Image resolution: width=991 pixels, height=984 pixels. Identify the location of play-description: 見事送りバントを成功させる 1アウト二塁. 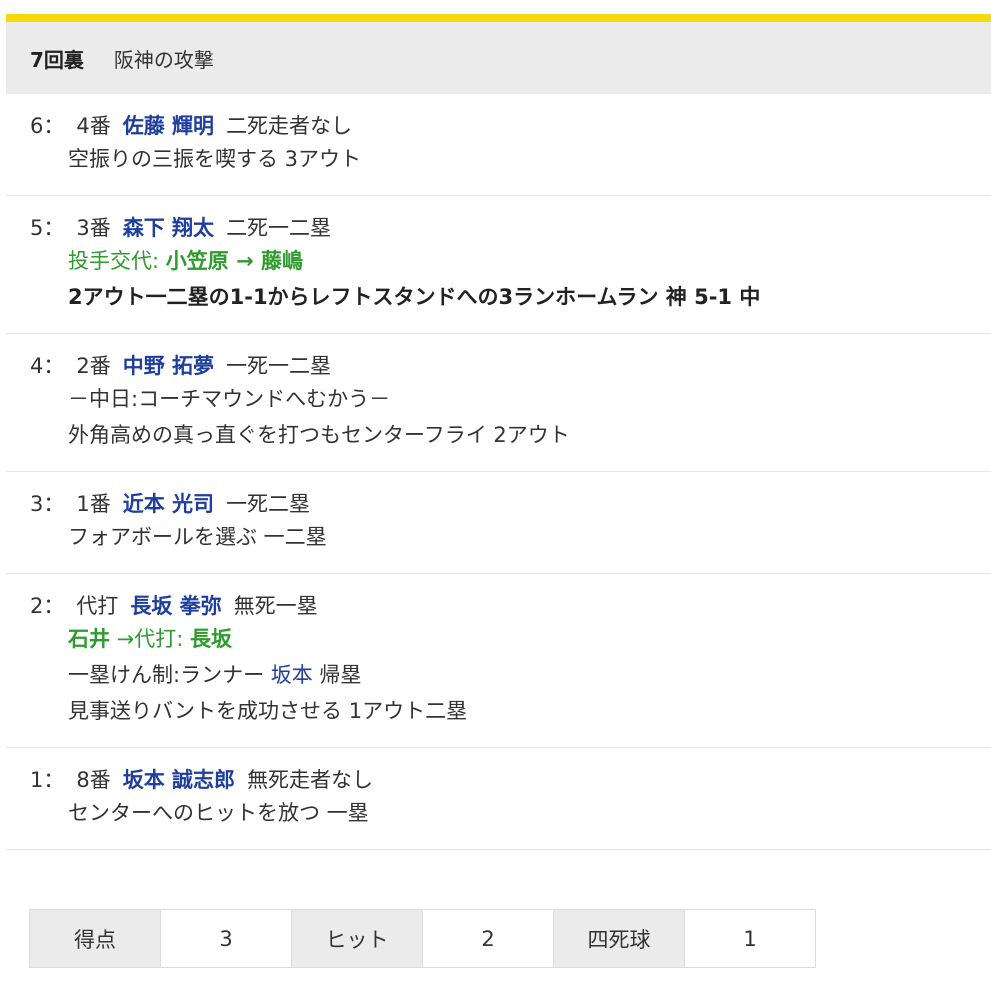
(268, 711).